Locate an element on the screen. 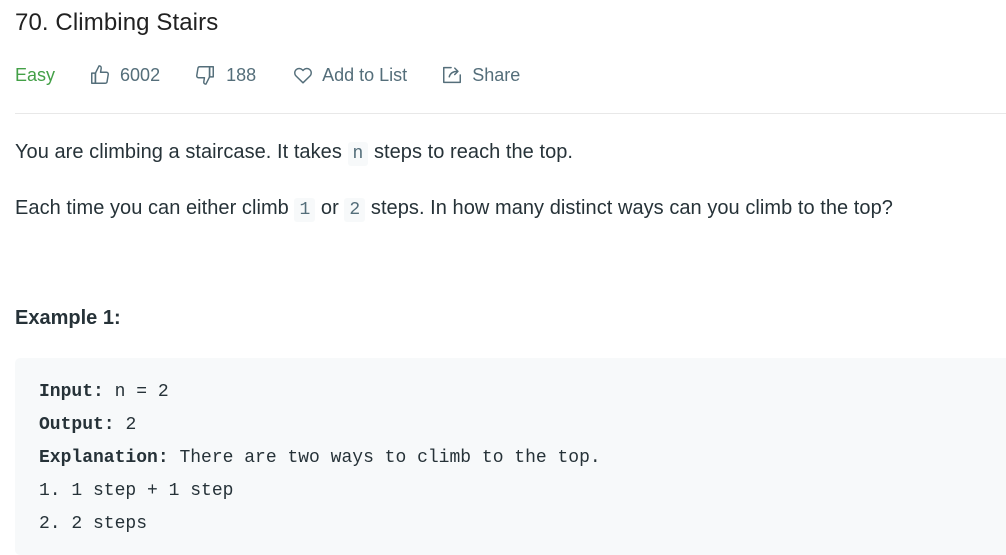  difficulty-badge: Easy is located at coordinates (35, 74).